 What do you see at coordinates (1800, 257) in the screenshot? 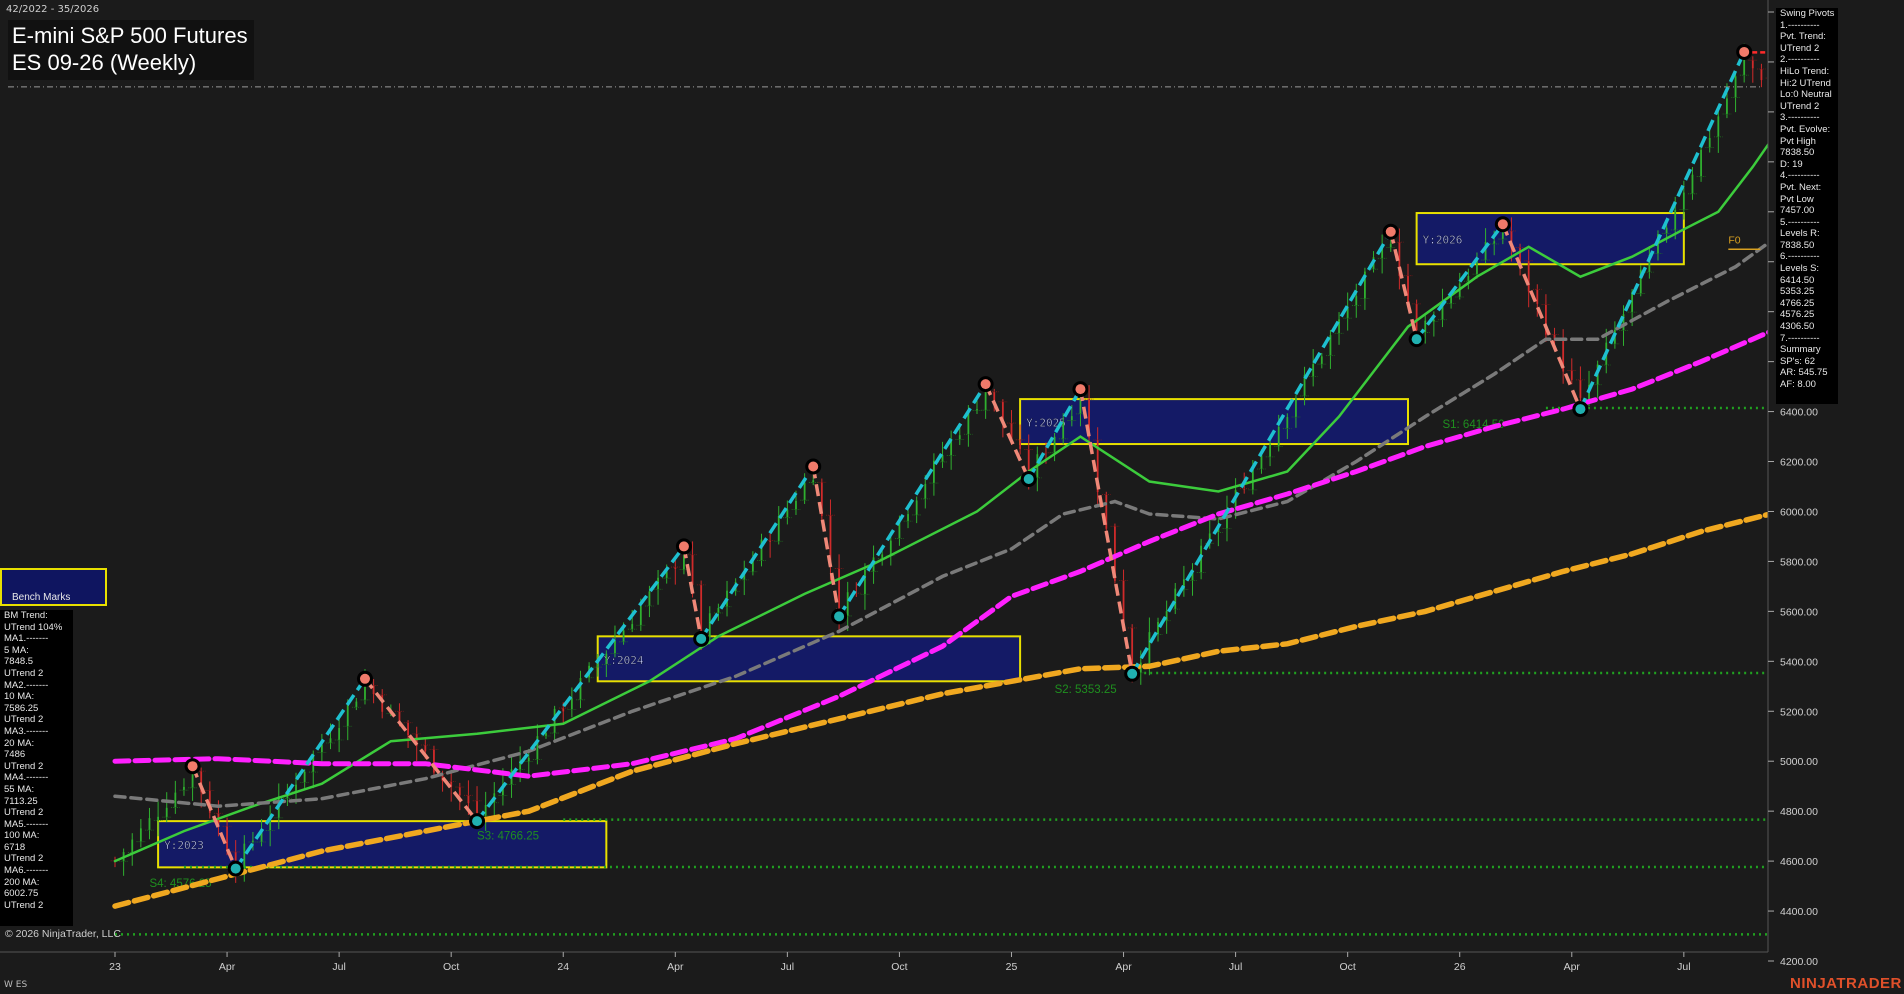
I see `swing-pivots-line: 6.----------` at bounding box center [1800, 257].